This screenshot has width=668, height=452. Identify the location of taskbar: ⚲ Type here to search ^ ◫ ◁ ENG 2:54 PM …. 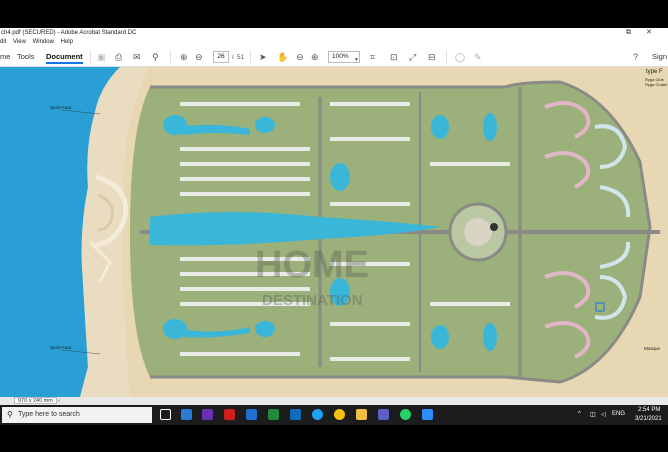
(334, 415).